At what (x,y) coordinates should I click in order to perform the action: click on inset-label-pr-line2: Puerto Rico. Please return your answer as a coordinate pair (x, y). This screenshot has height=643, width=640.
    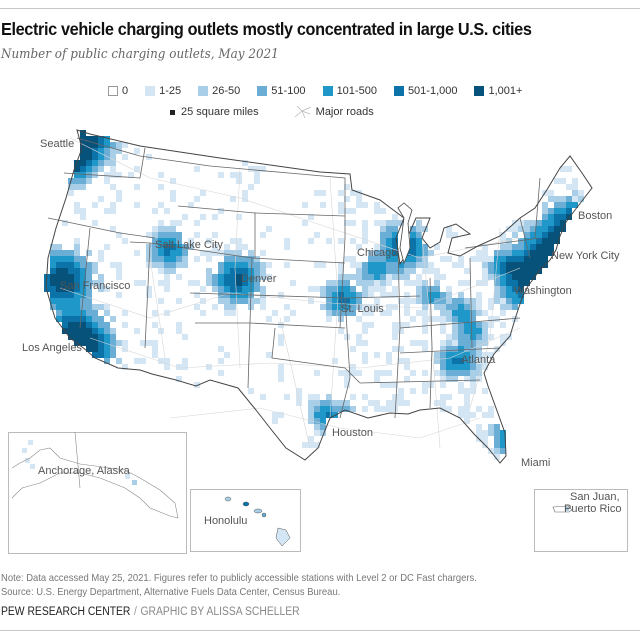
    Looking at the image, I should click on (592, 509).